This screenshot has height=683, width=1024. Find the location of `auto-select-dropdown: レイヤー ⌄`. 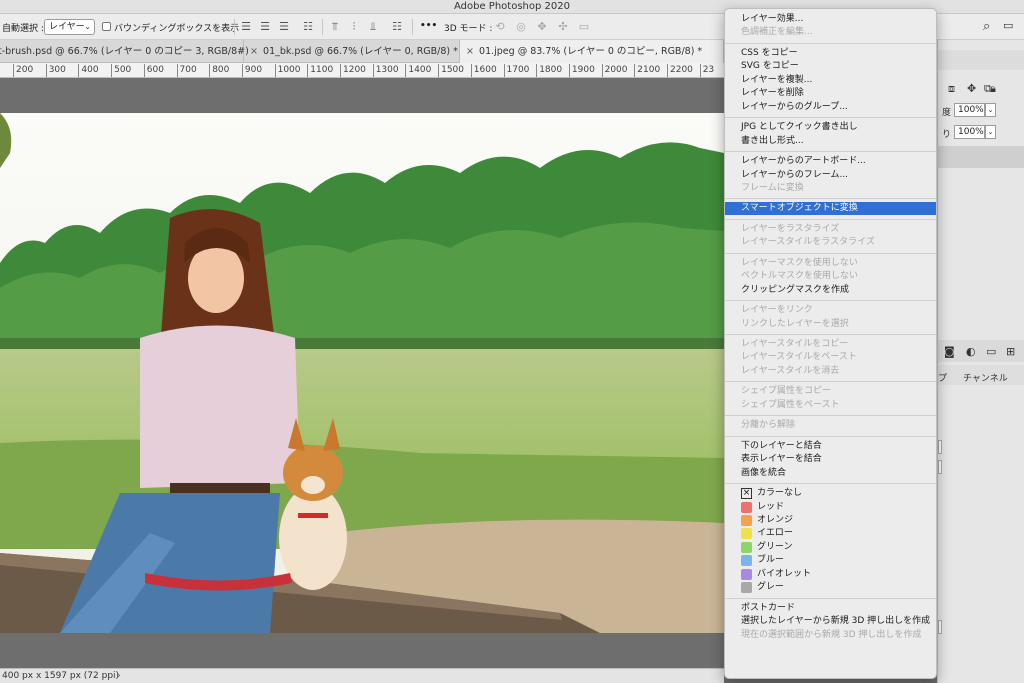

auto-select-dropdown: レイヤー ⌄ is located at coordinates (69, 27).